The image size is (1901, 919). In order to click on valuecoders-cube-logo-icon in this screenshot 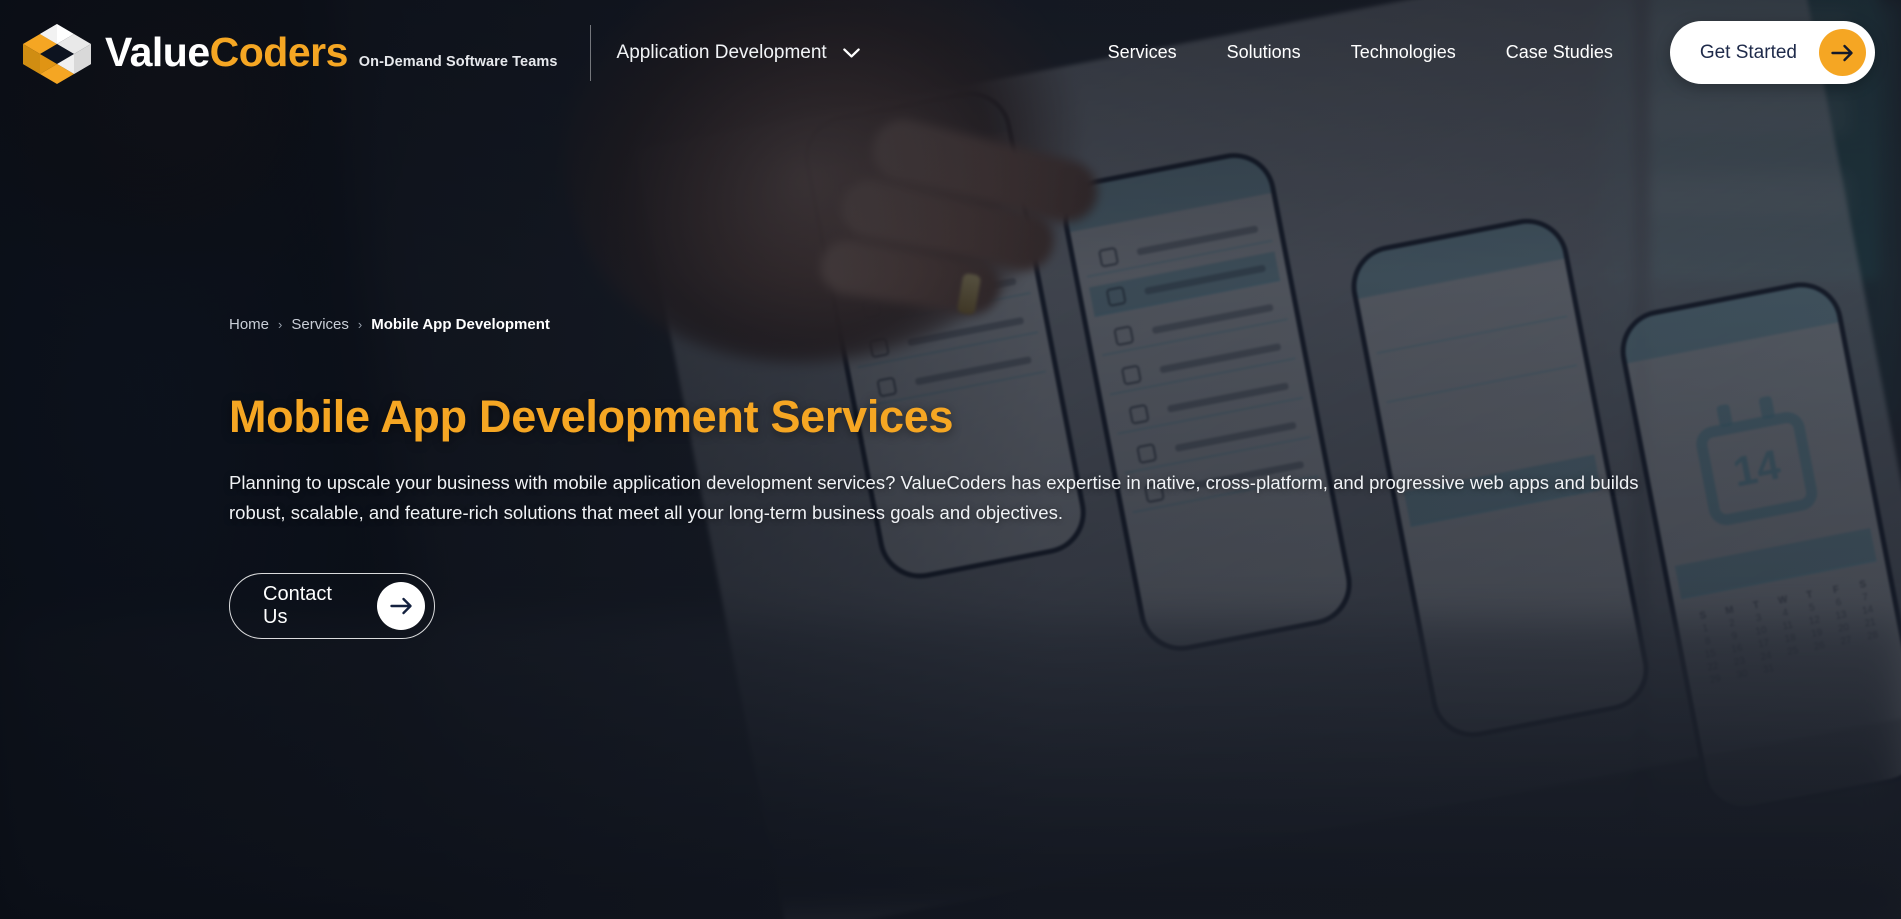, I will do `click(57, 53)`.